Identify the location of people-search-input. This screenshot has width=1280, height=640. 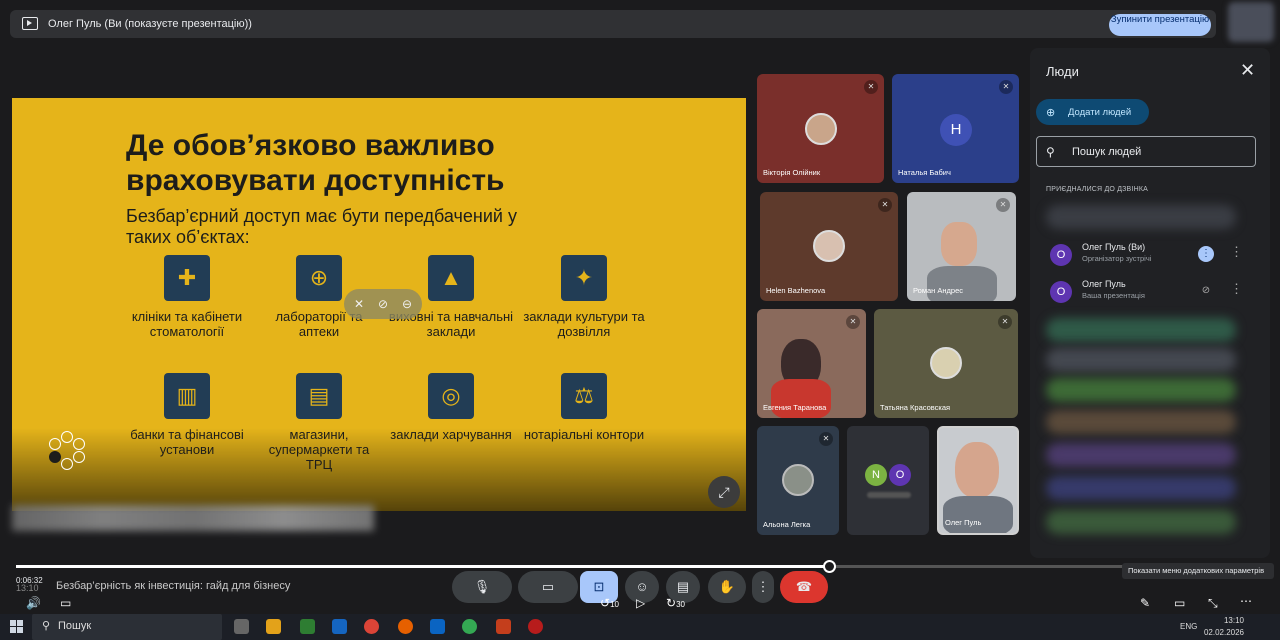
(1146, 151).